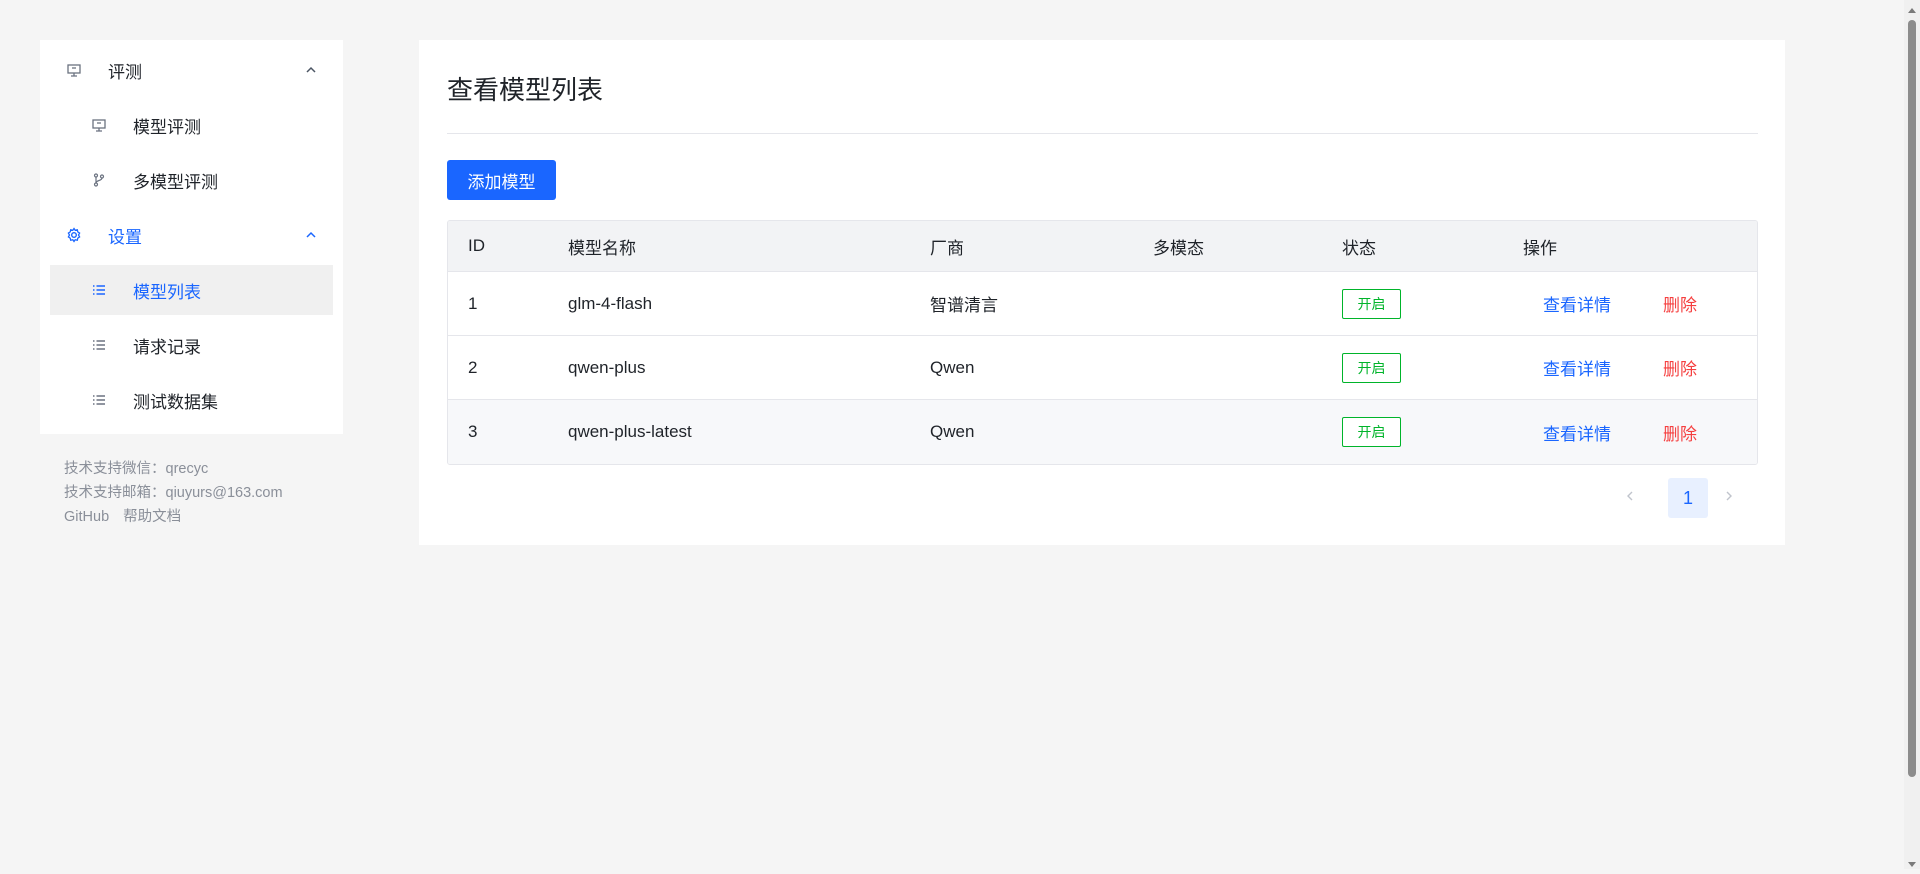  I want to click on column-header-status: 状态, so click(1359, 248).